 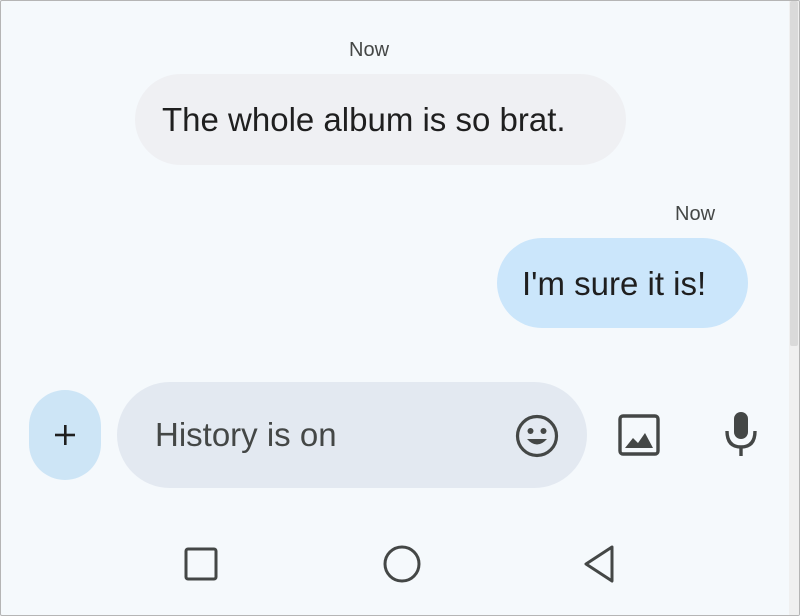 I want to click on gallery-button, so click(x=639, y=435).